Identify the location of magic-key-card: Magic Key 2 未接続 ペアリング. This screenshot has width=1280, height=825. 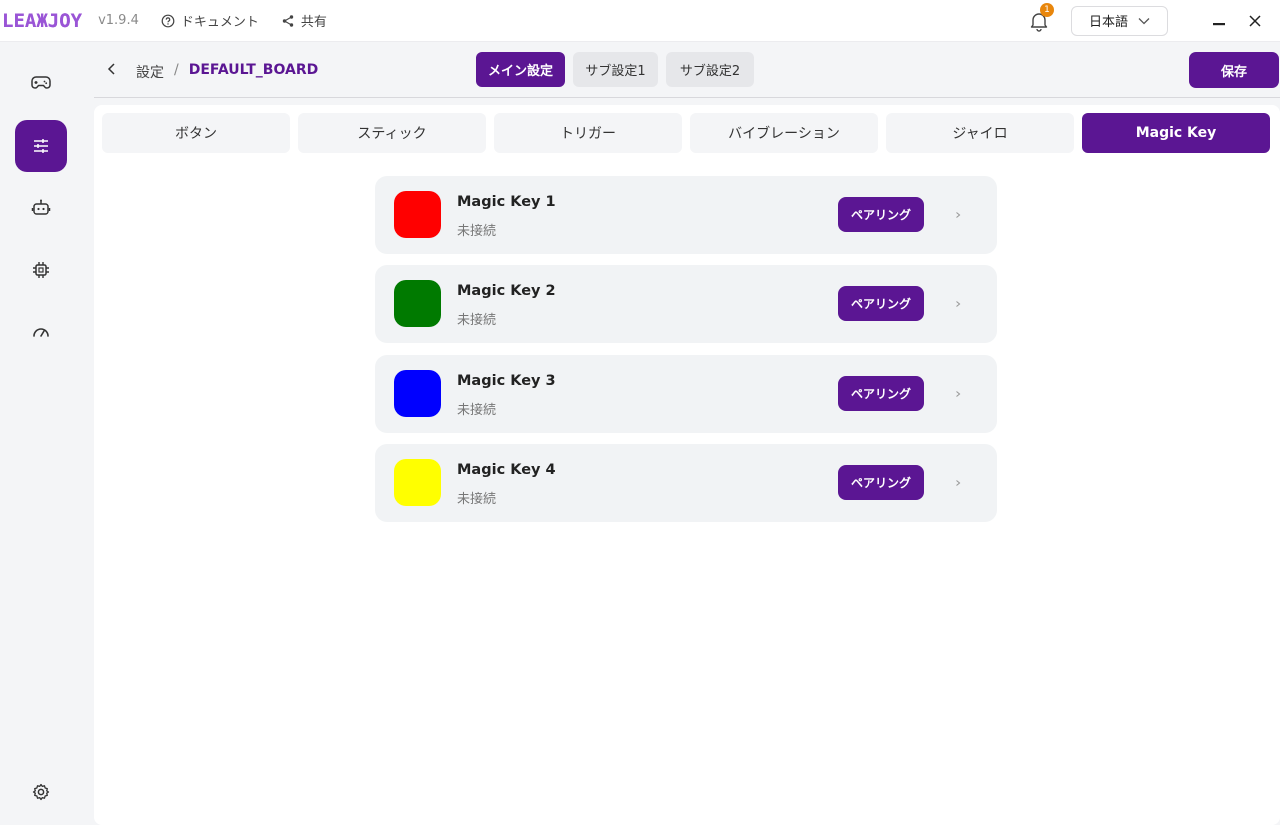
(686, 304).